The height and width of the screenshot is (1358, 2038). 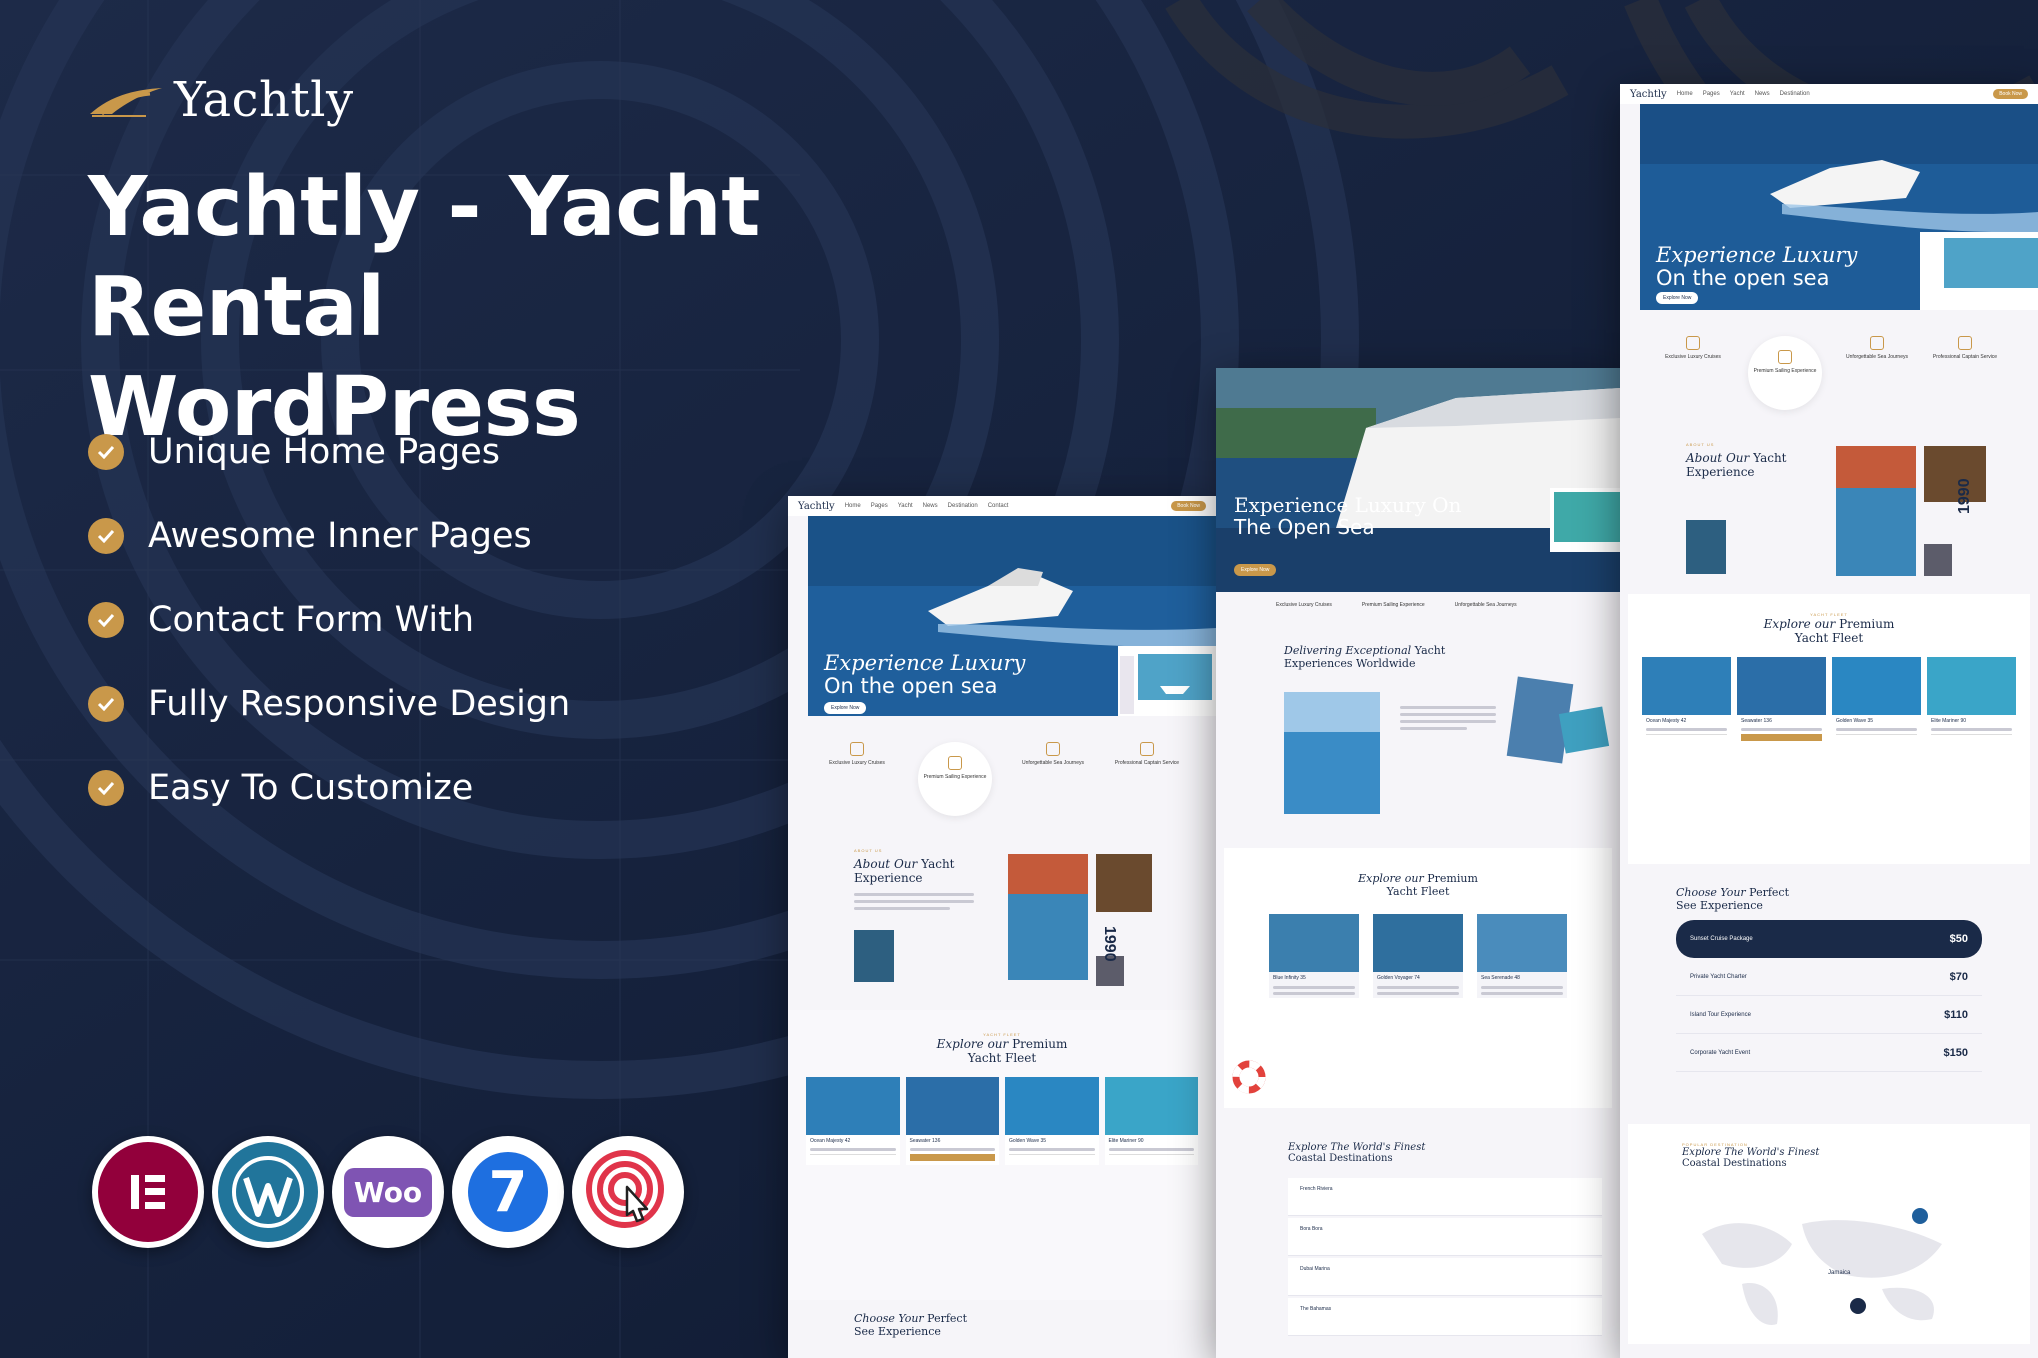 What do you see at coordinates (1829, 1053) in the screenshot?
I see `package-row: Corporate Yacht Event $150` at bounding box center [1829, 1053].